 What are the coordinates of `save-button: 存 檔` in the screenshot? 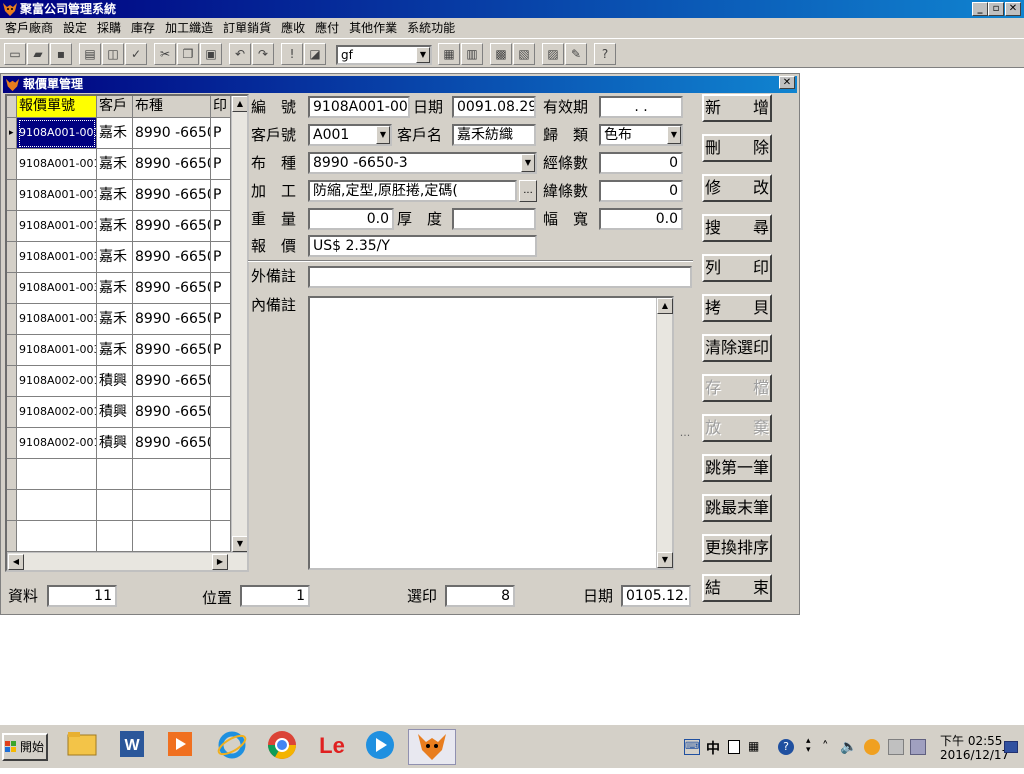 It's located at (737, 388).